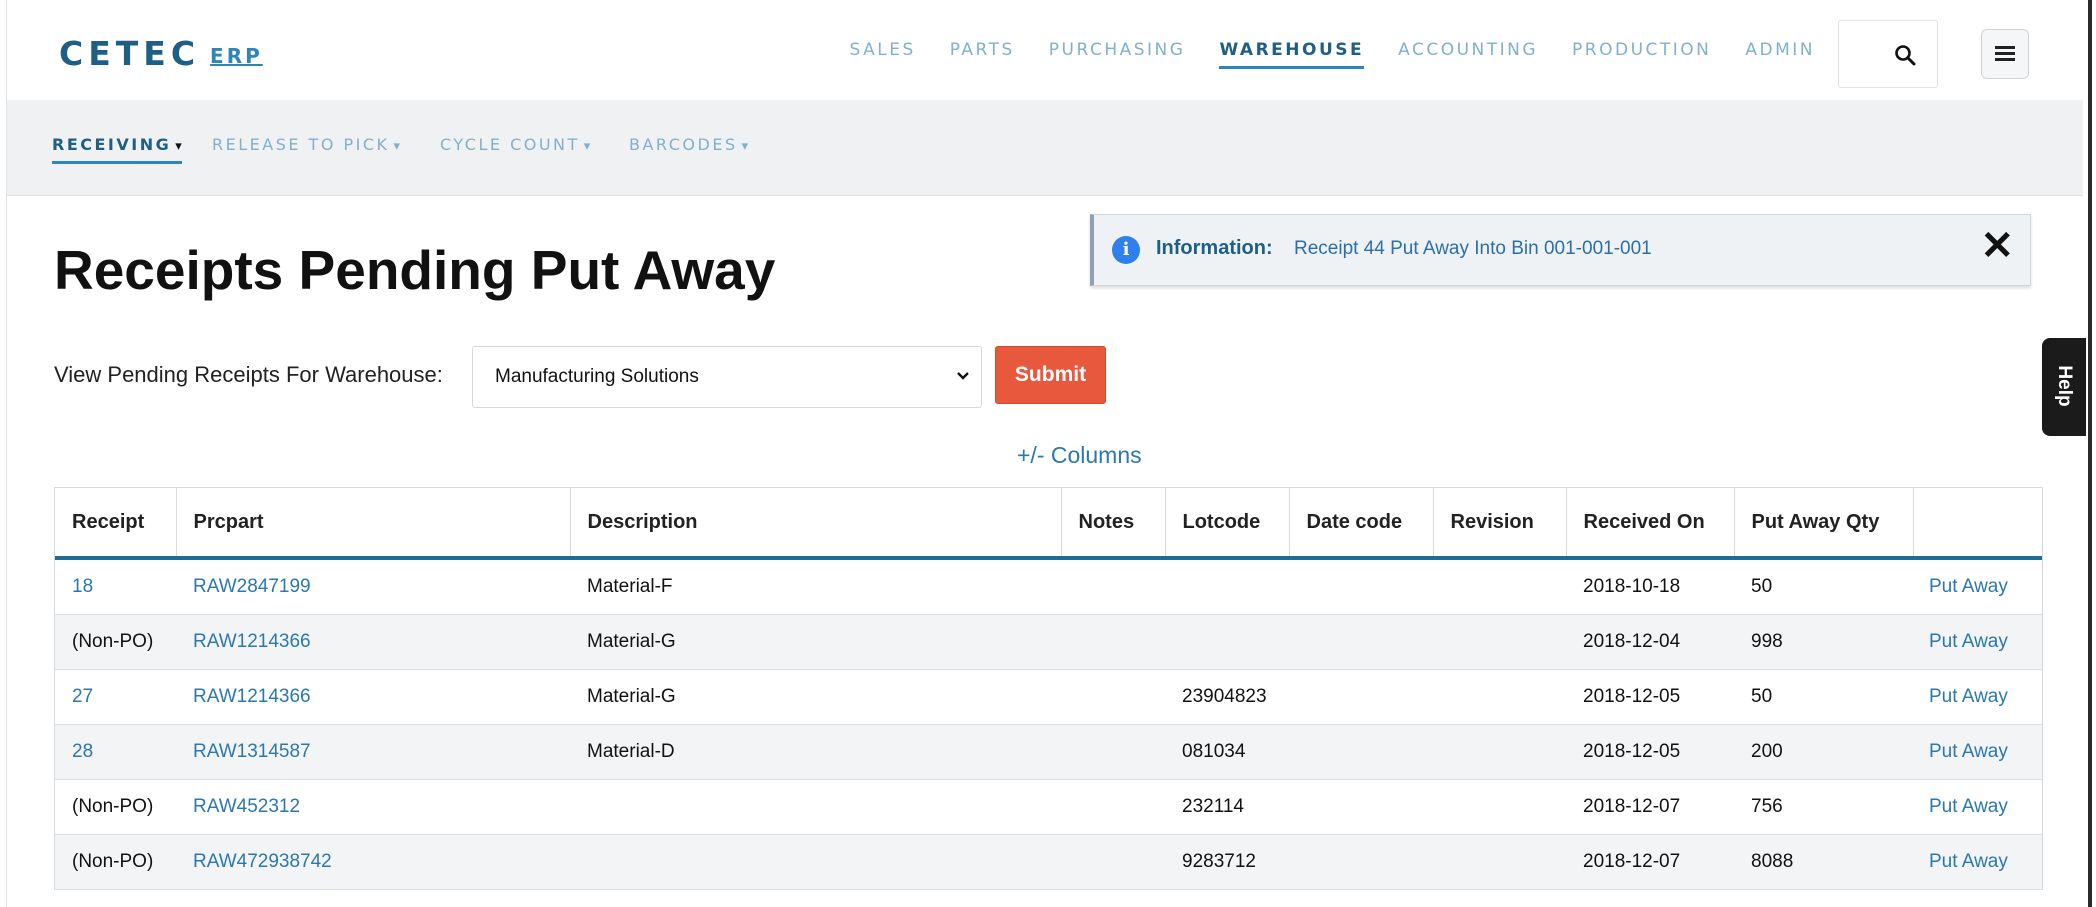 This screenshot has width=2096, height=907. What do you see at coordinates (727, 377) in the screenshot?
I see `warehouse-select: Manufacturing Solutions` at bounding box center [727, 377].